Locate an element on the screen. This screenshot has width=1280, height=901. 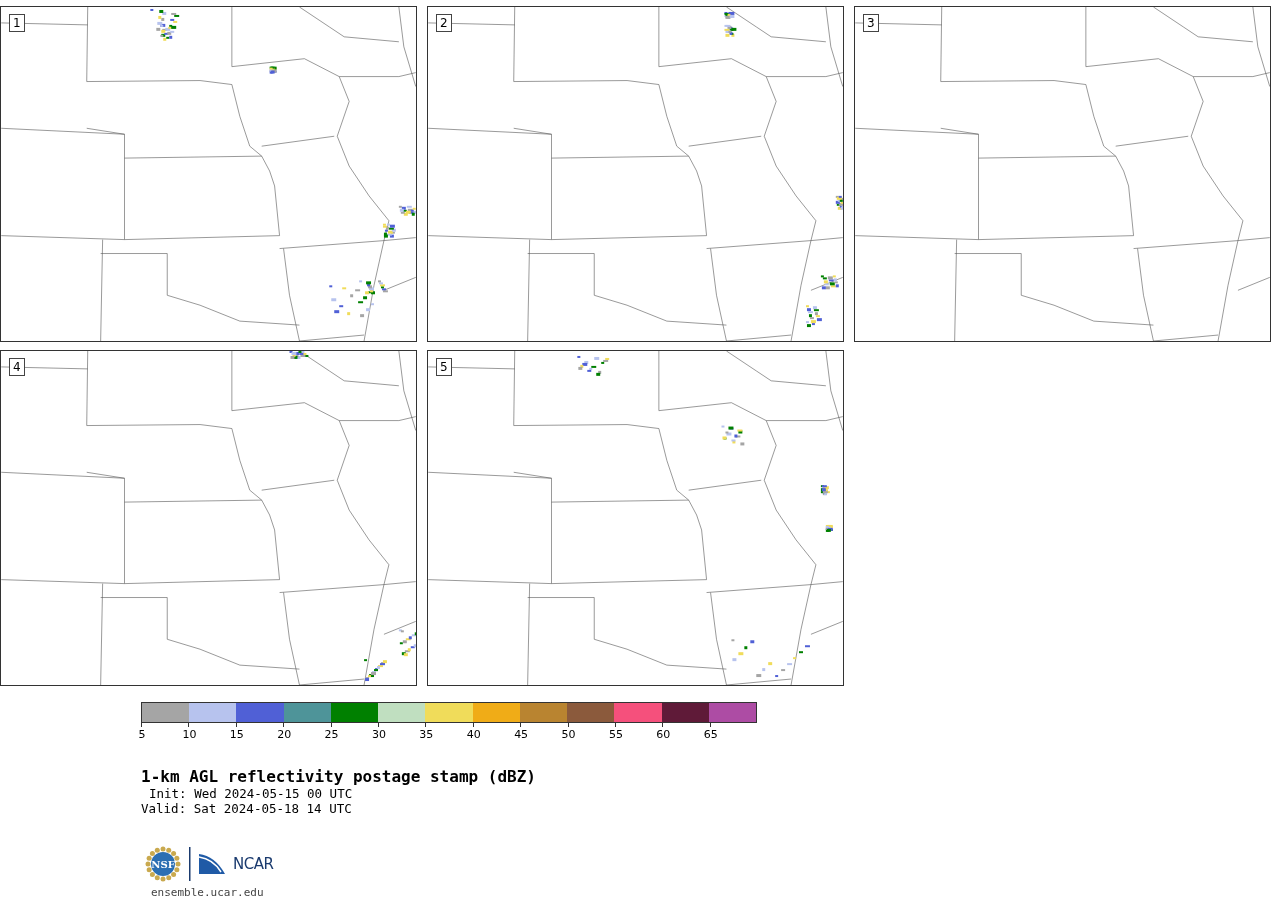
tick-label: 55 is located at coordinates (615, 734).